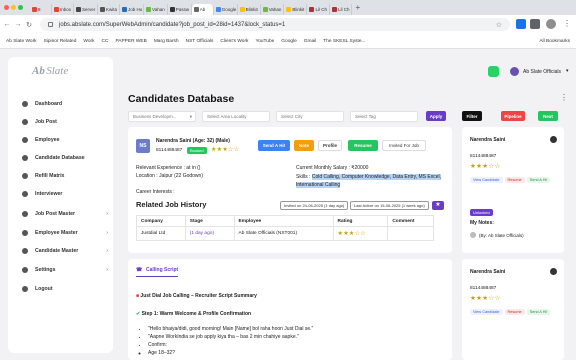 The width and height of the screenshot is (576, 360). What do you see at coordinates (67, 270) in the screenshot?
I see `sidebar-item-settings: Settings ›` at bounding box center [67, 270].